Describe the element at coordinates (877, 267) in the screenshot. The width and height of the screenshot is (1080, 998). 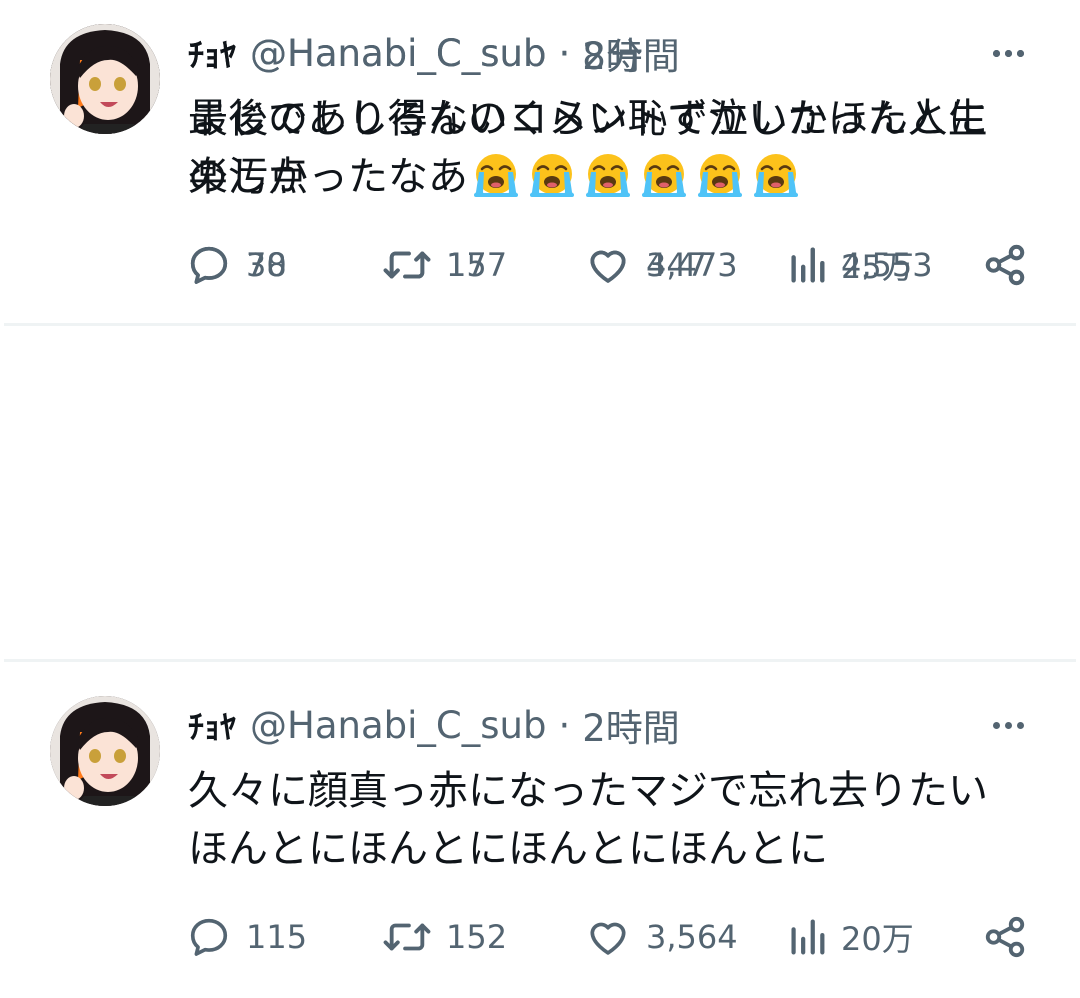
I see `view-count: 25万` at that location.